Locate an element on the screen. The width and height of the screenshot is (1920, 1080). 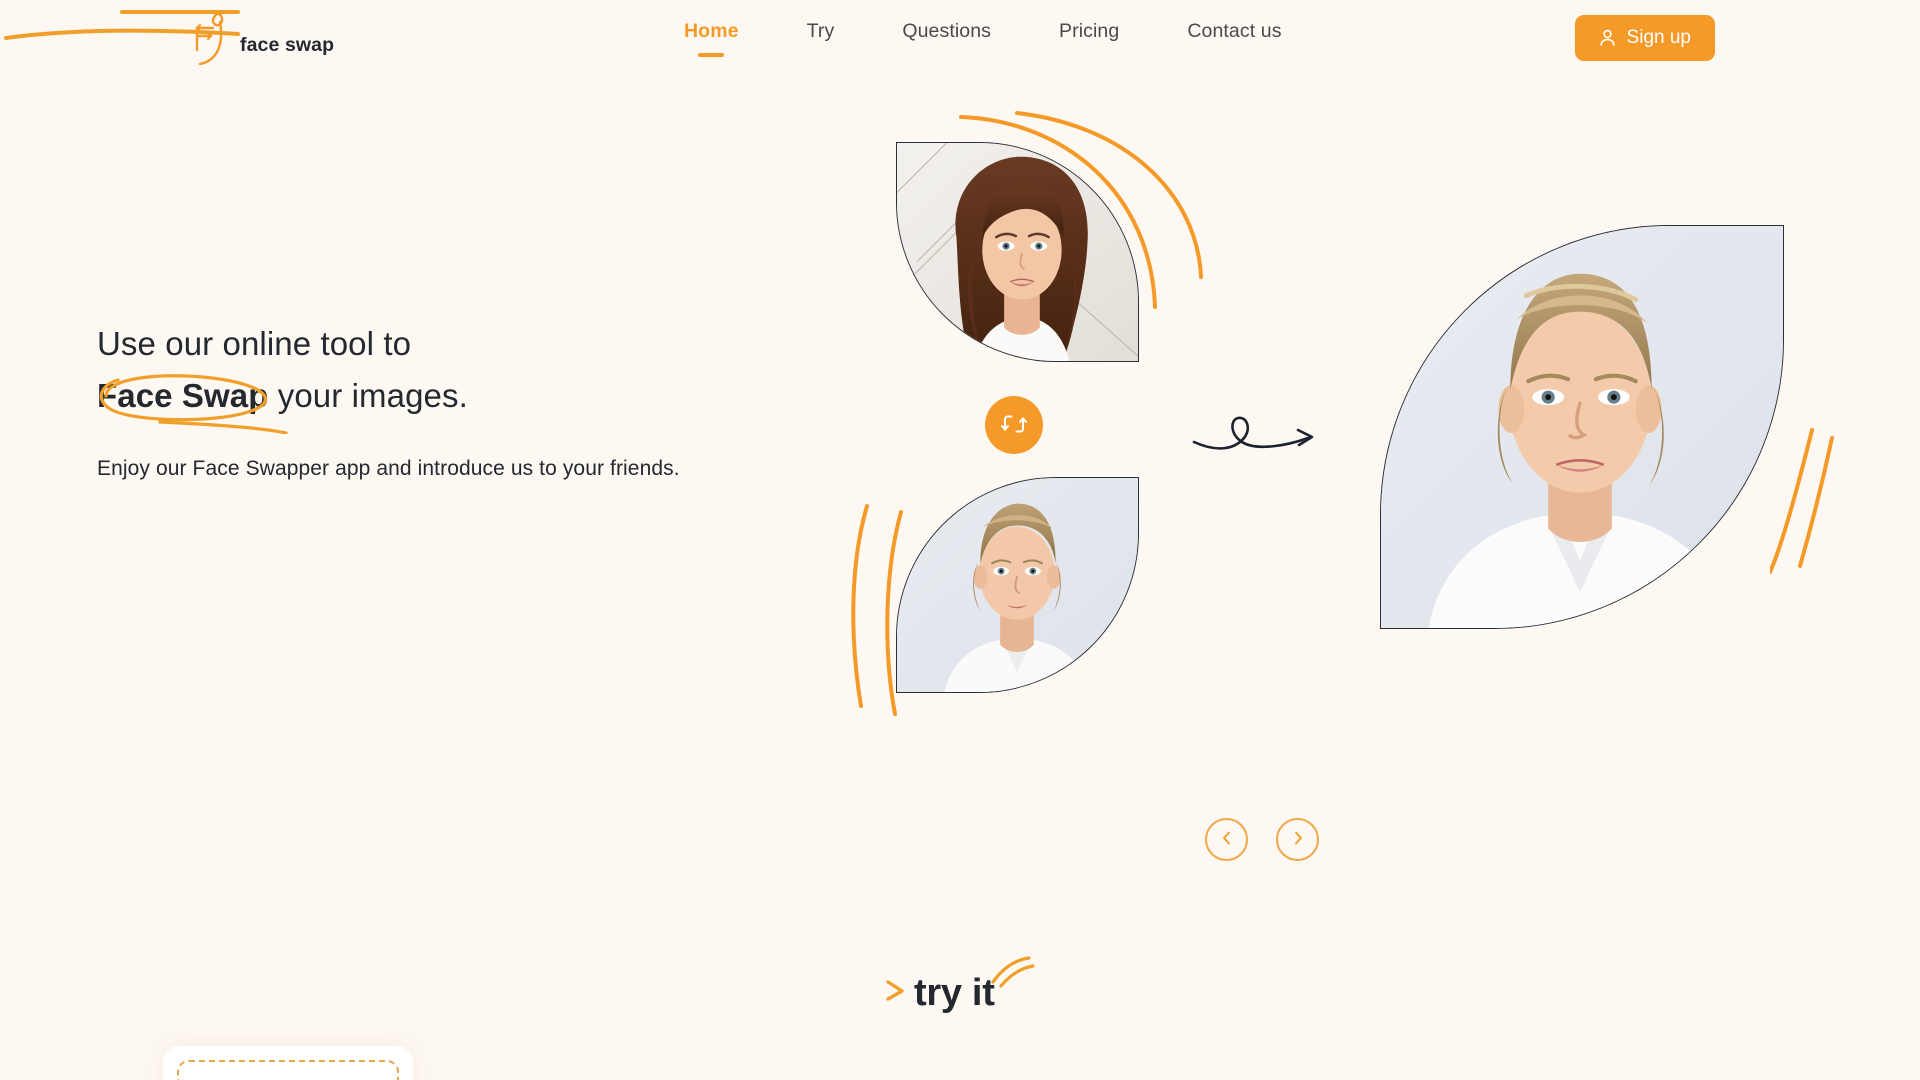
main-navigation: Home Try Questions Pricing Contact us is located at coordinates (983, 38).